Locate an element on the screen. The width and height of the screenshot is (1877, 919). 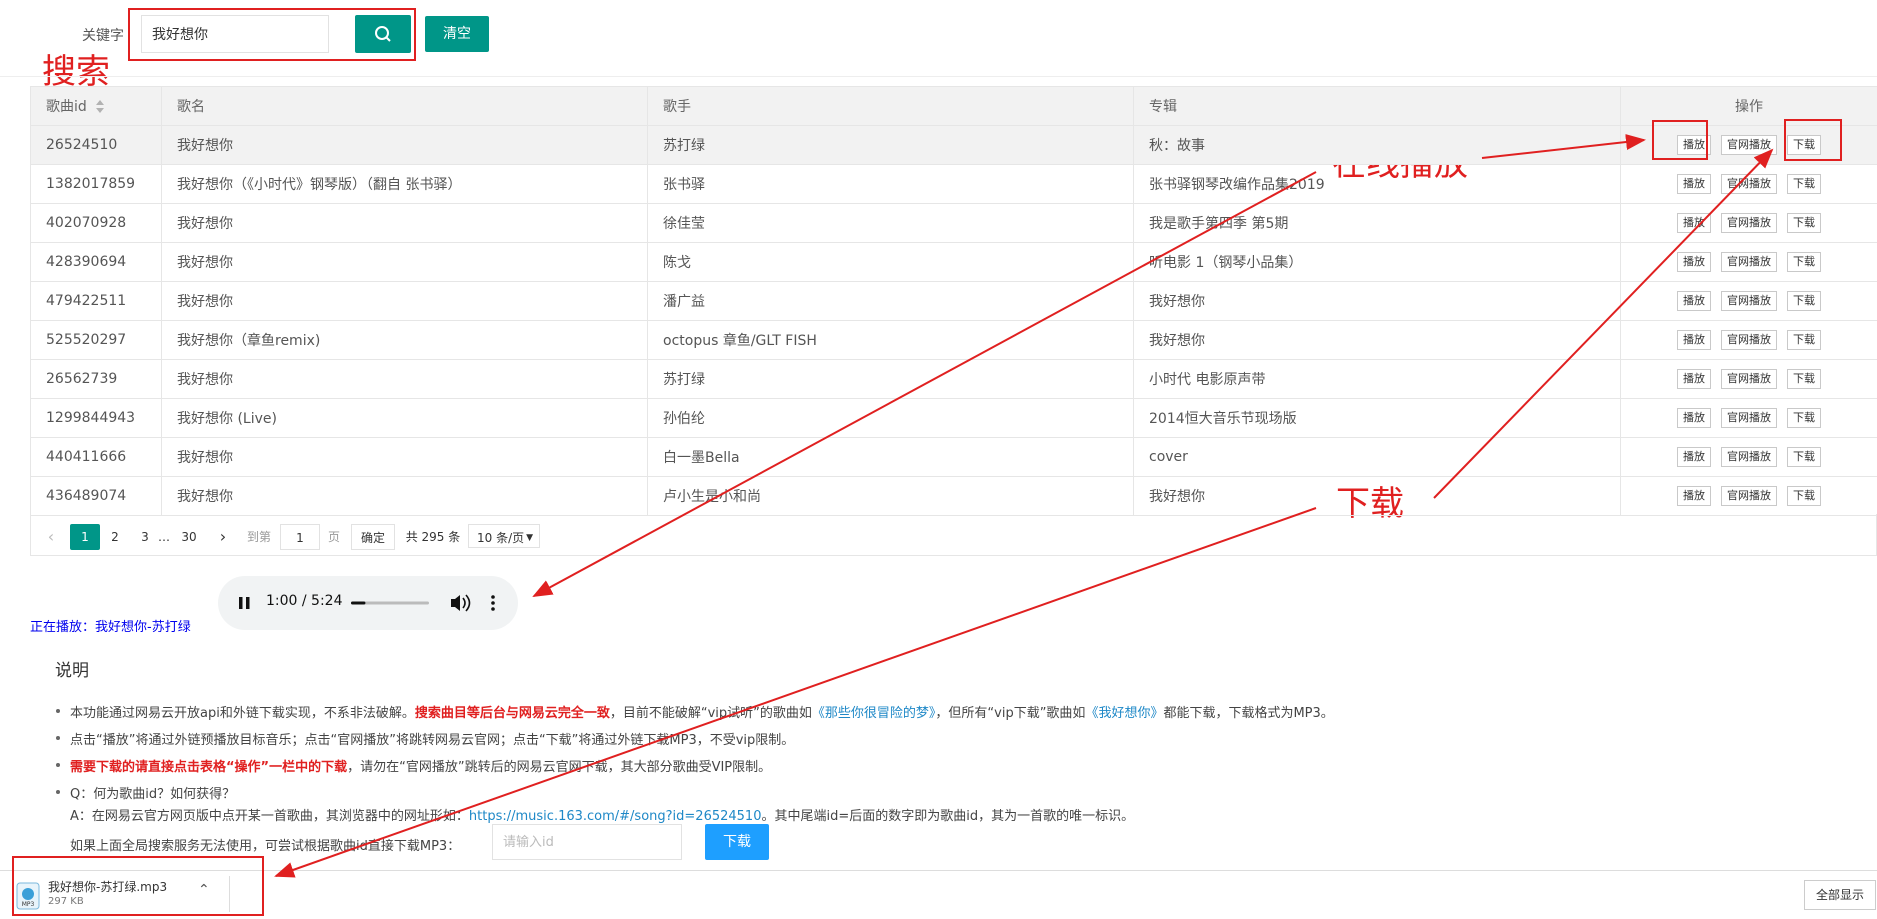
arrow-to-play-button is located at coordinates (1563, 149).